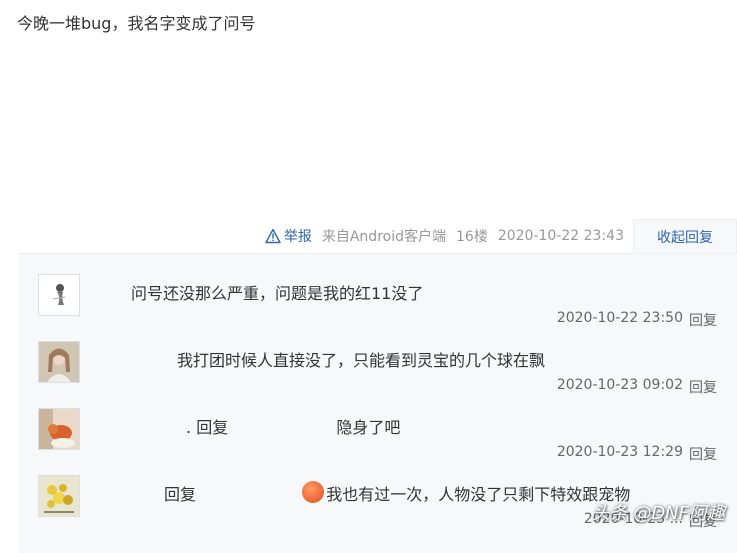 This screenshot has height=553, width=737. What do you see at coordinates (313, 492) in the screenshot?
I see `emoji-face-icon` at bounding box center [313, 492].